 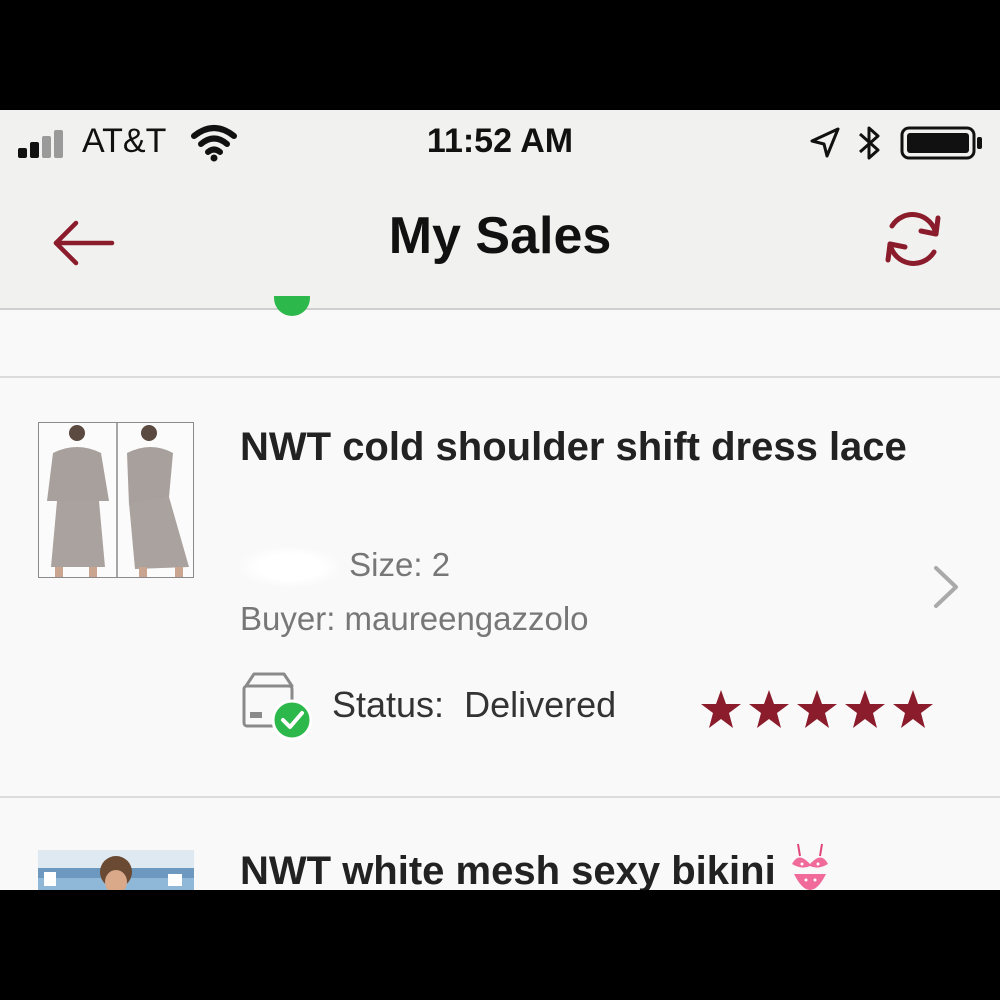 I want to click on refresh-icon, so click(x=913, y=239).